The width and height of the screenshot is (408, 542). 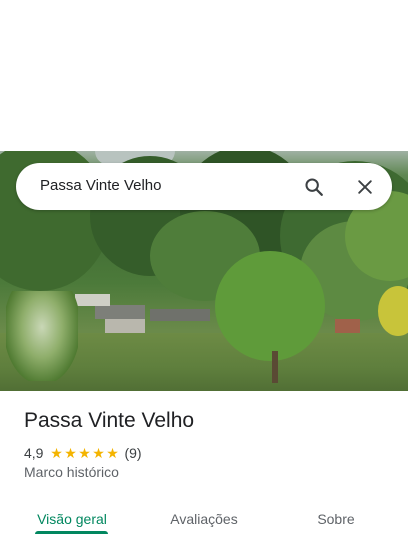 I want to click on active-tab-indicator, so click(x=71, y=532).